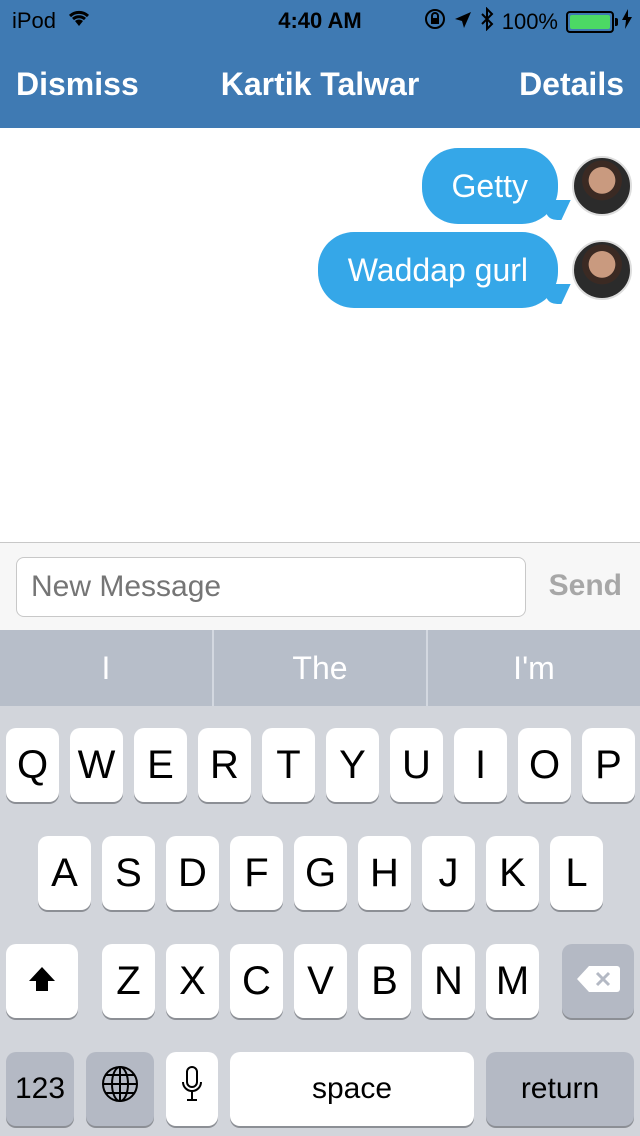  Describe the element at coordinates (320, 84) in the screenshot. I see `navigation-bar: Dismiss Kartik Talwar Details` at that location.